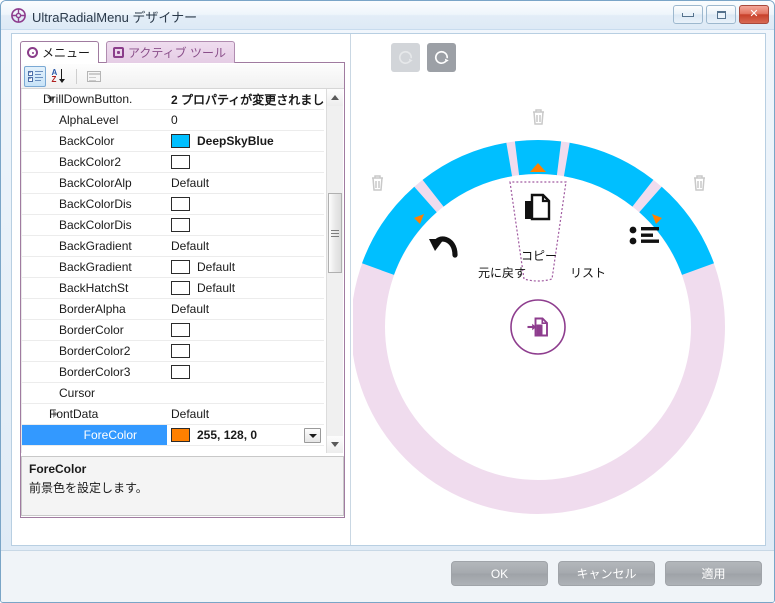  Describe the element at coordinates (499, 573) in the screenshot. I see `ok-button: OK` at that location.